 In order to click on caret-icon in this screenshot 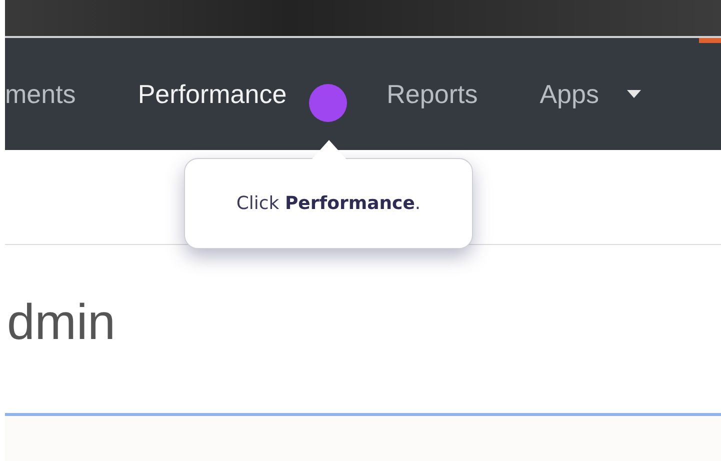, I will do `click(633, 94)`.